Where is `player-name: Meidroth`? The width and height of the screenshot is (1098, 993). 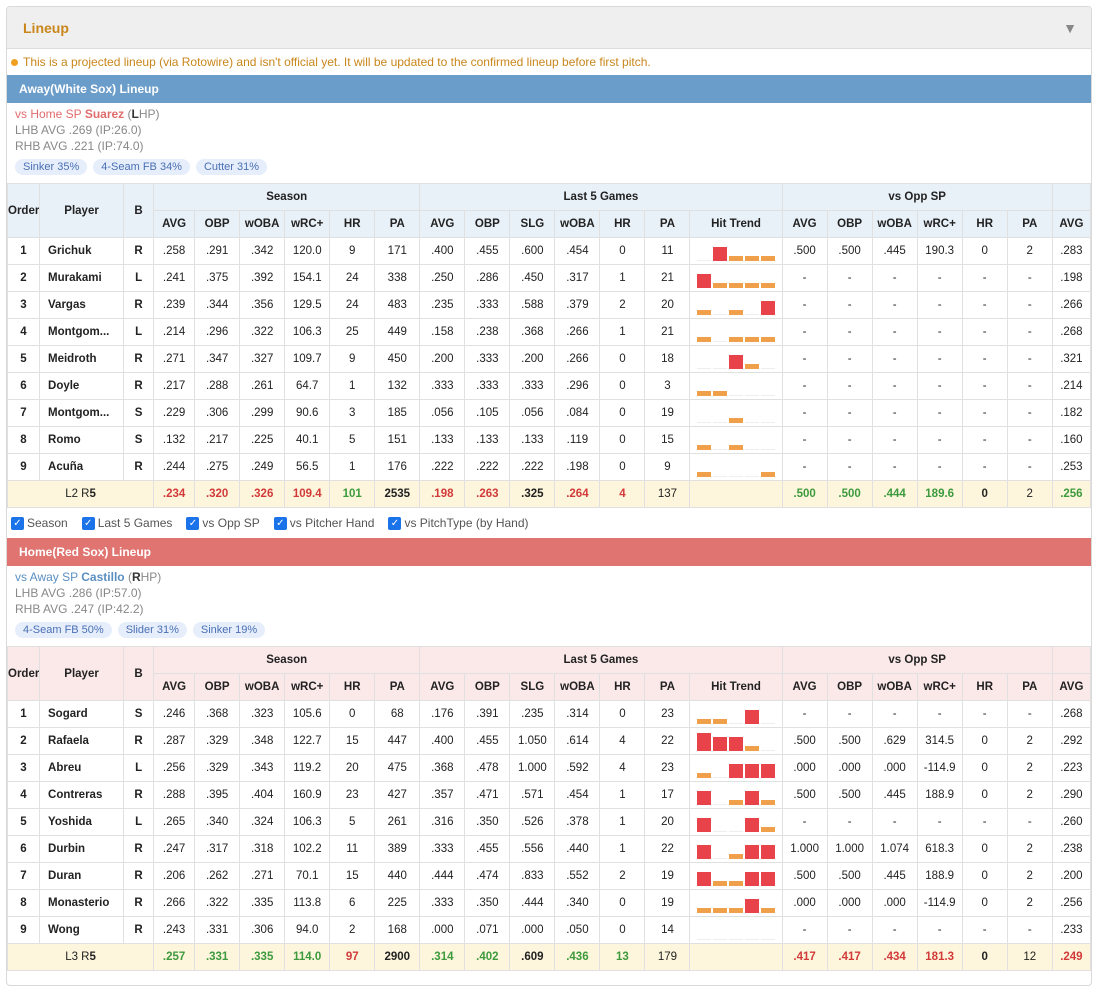 player-name: Meidroth is located at coordinates (82, 359).